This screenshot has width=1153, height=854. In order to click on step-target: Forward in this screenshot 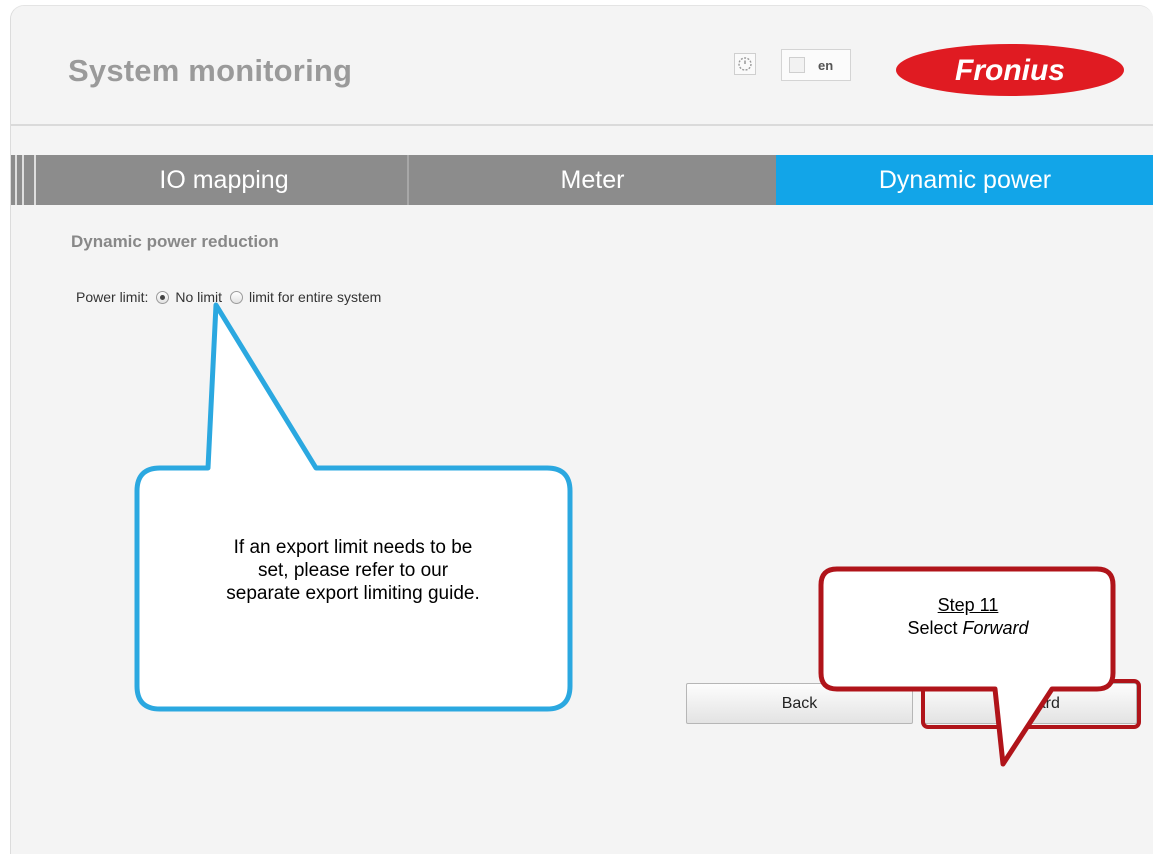, I will do `click(995, 628)`.